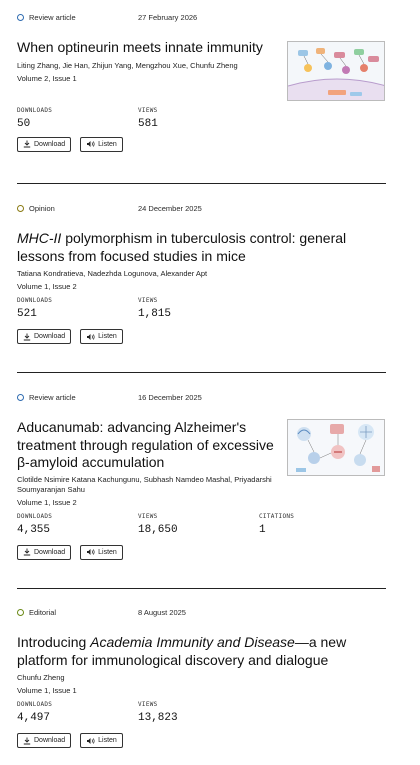  What do you see at coordinates (170, 397) in the screenshot?
I see `article-date: 16 December 2025` at bounding box center [170, 397].